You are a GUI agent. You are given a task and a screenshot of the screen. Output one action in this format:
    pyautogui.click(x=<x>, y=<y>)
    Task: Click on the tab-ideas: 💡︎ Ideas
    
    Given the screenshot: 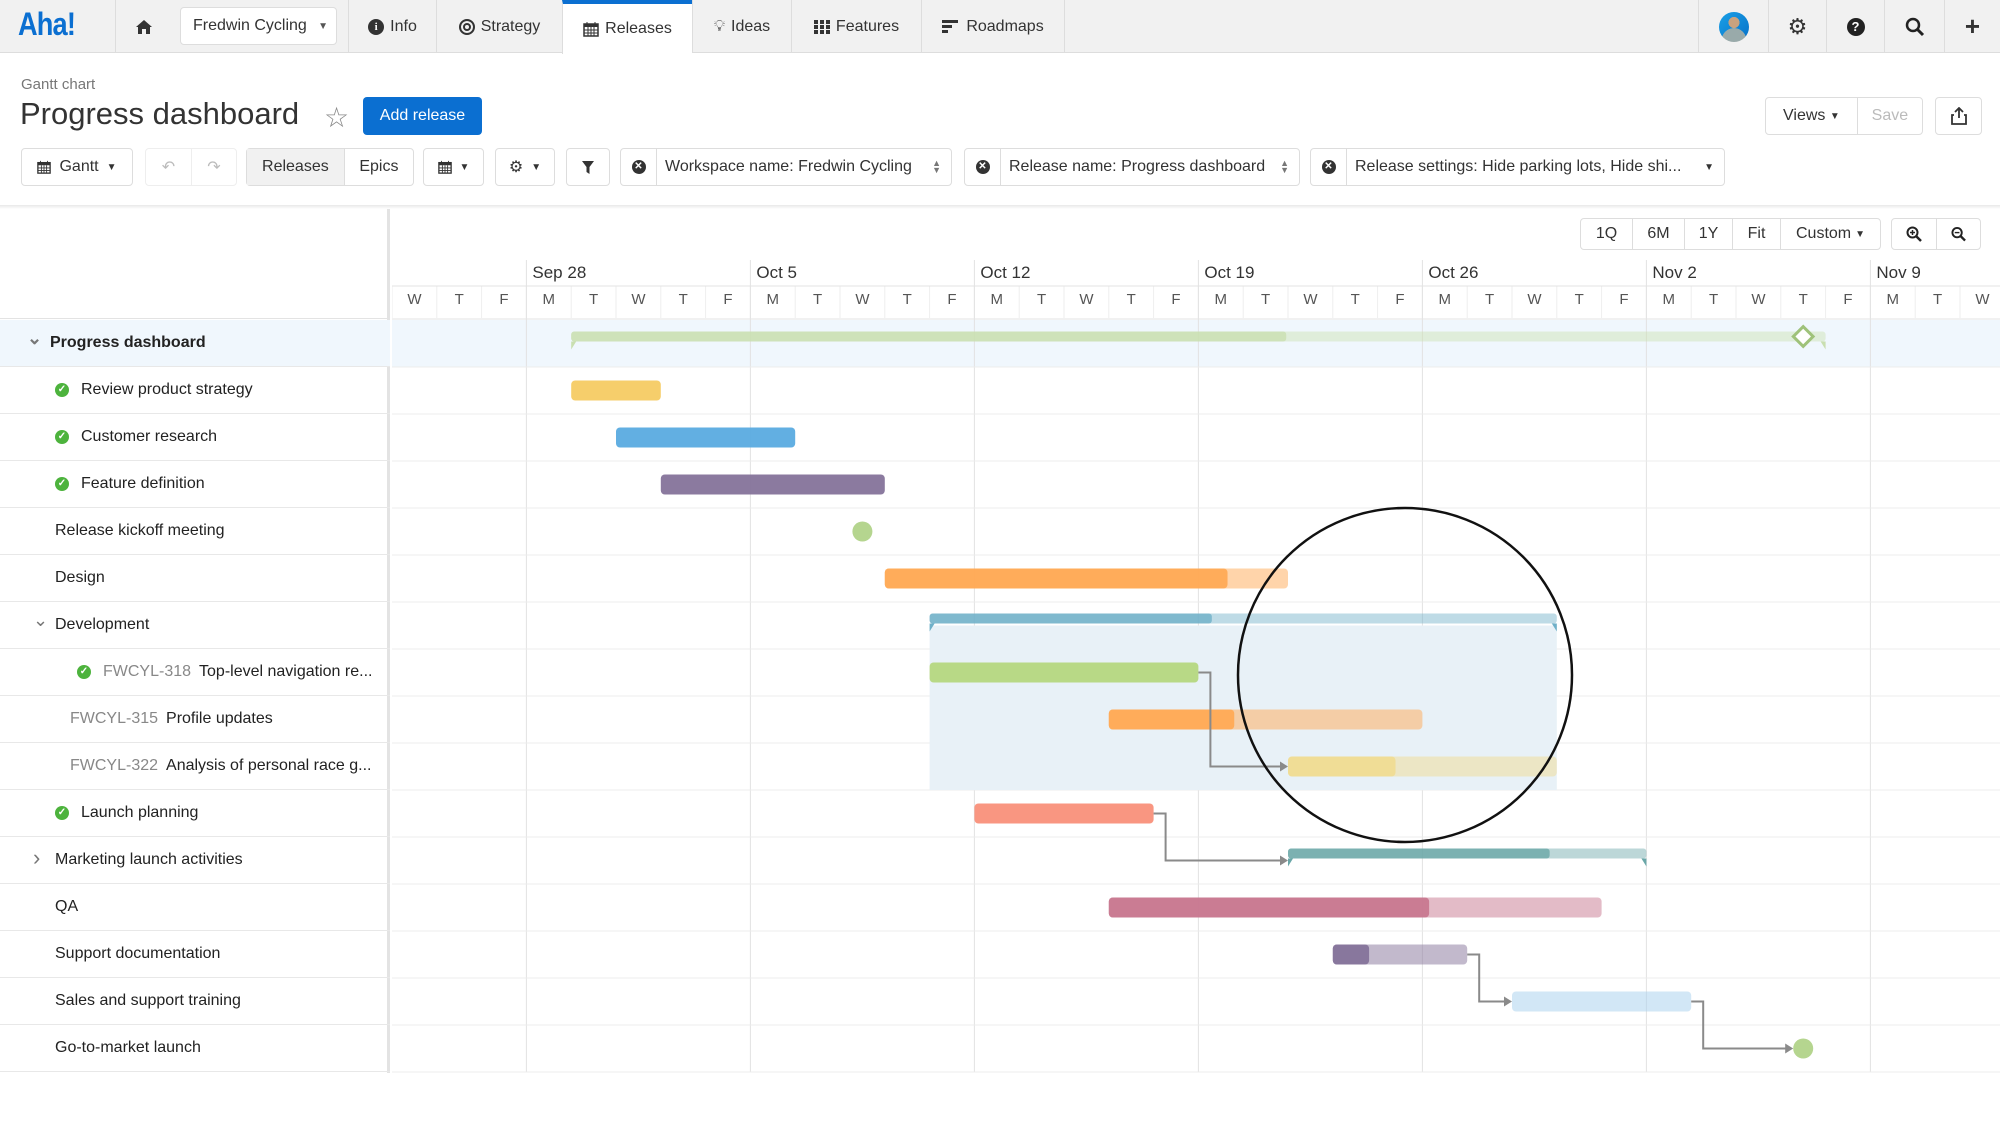 What is the action you would take?
    pyautogui.click(x=741, y=26)
    